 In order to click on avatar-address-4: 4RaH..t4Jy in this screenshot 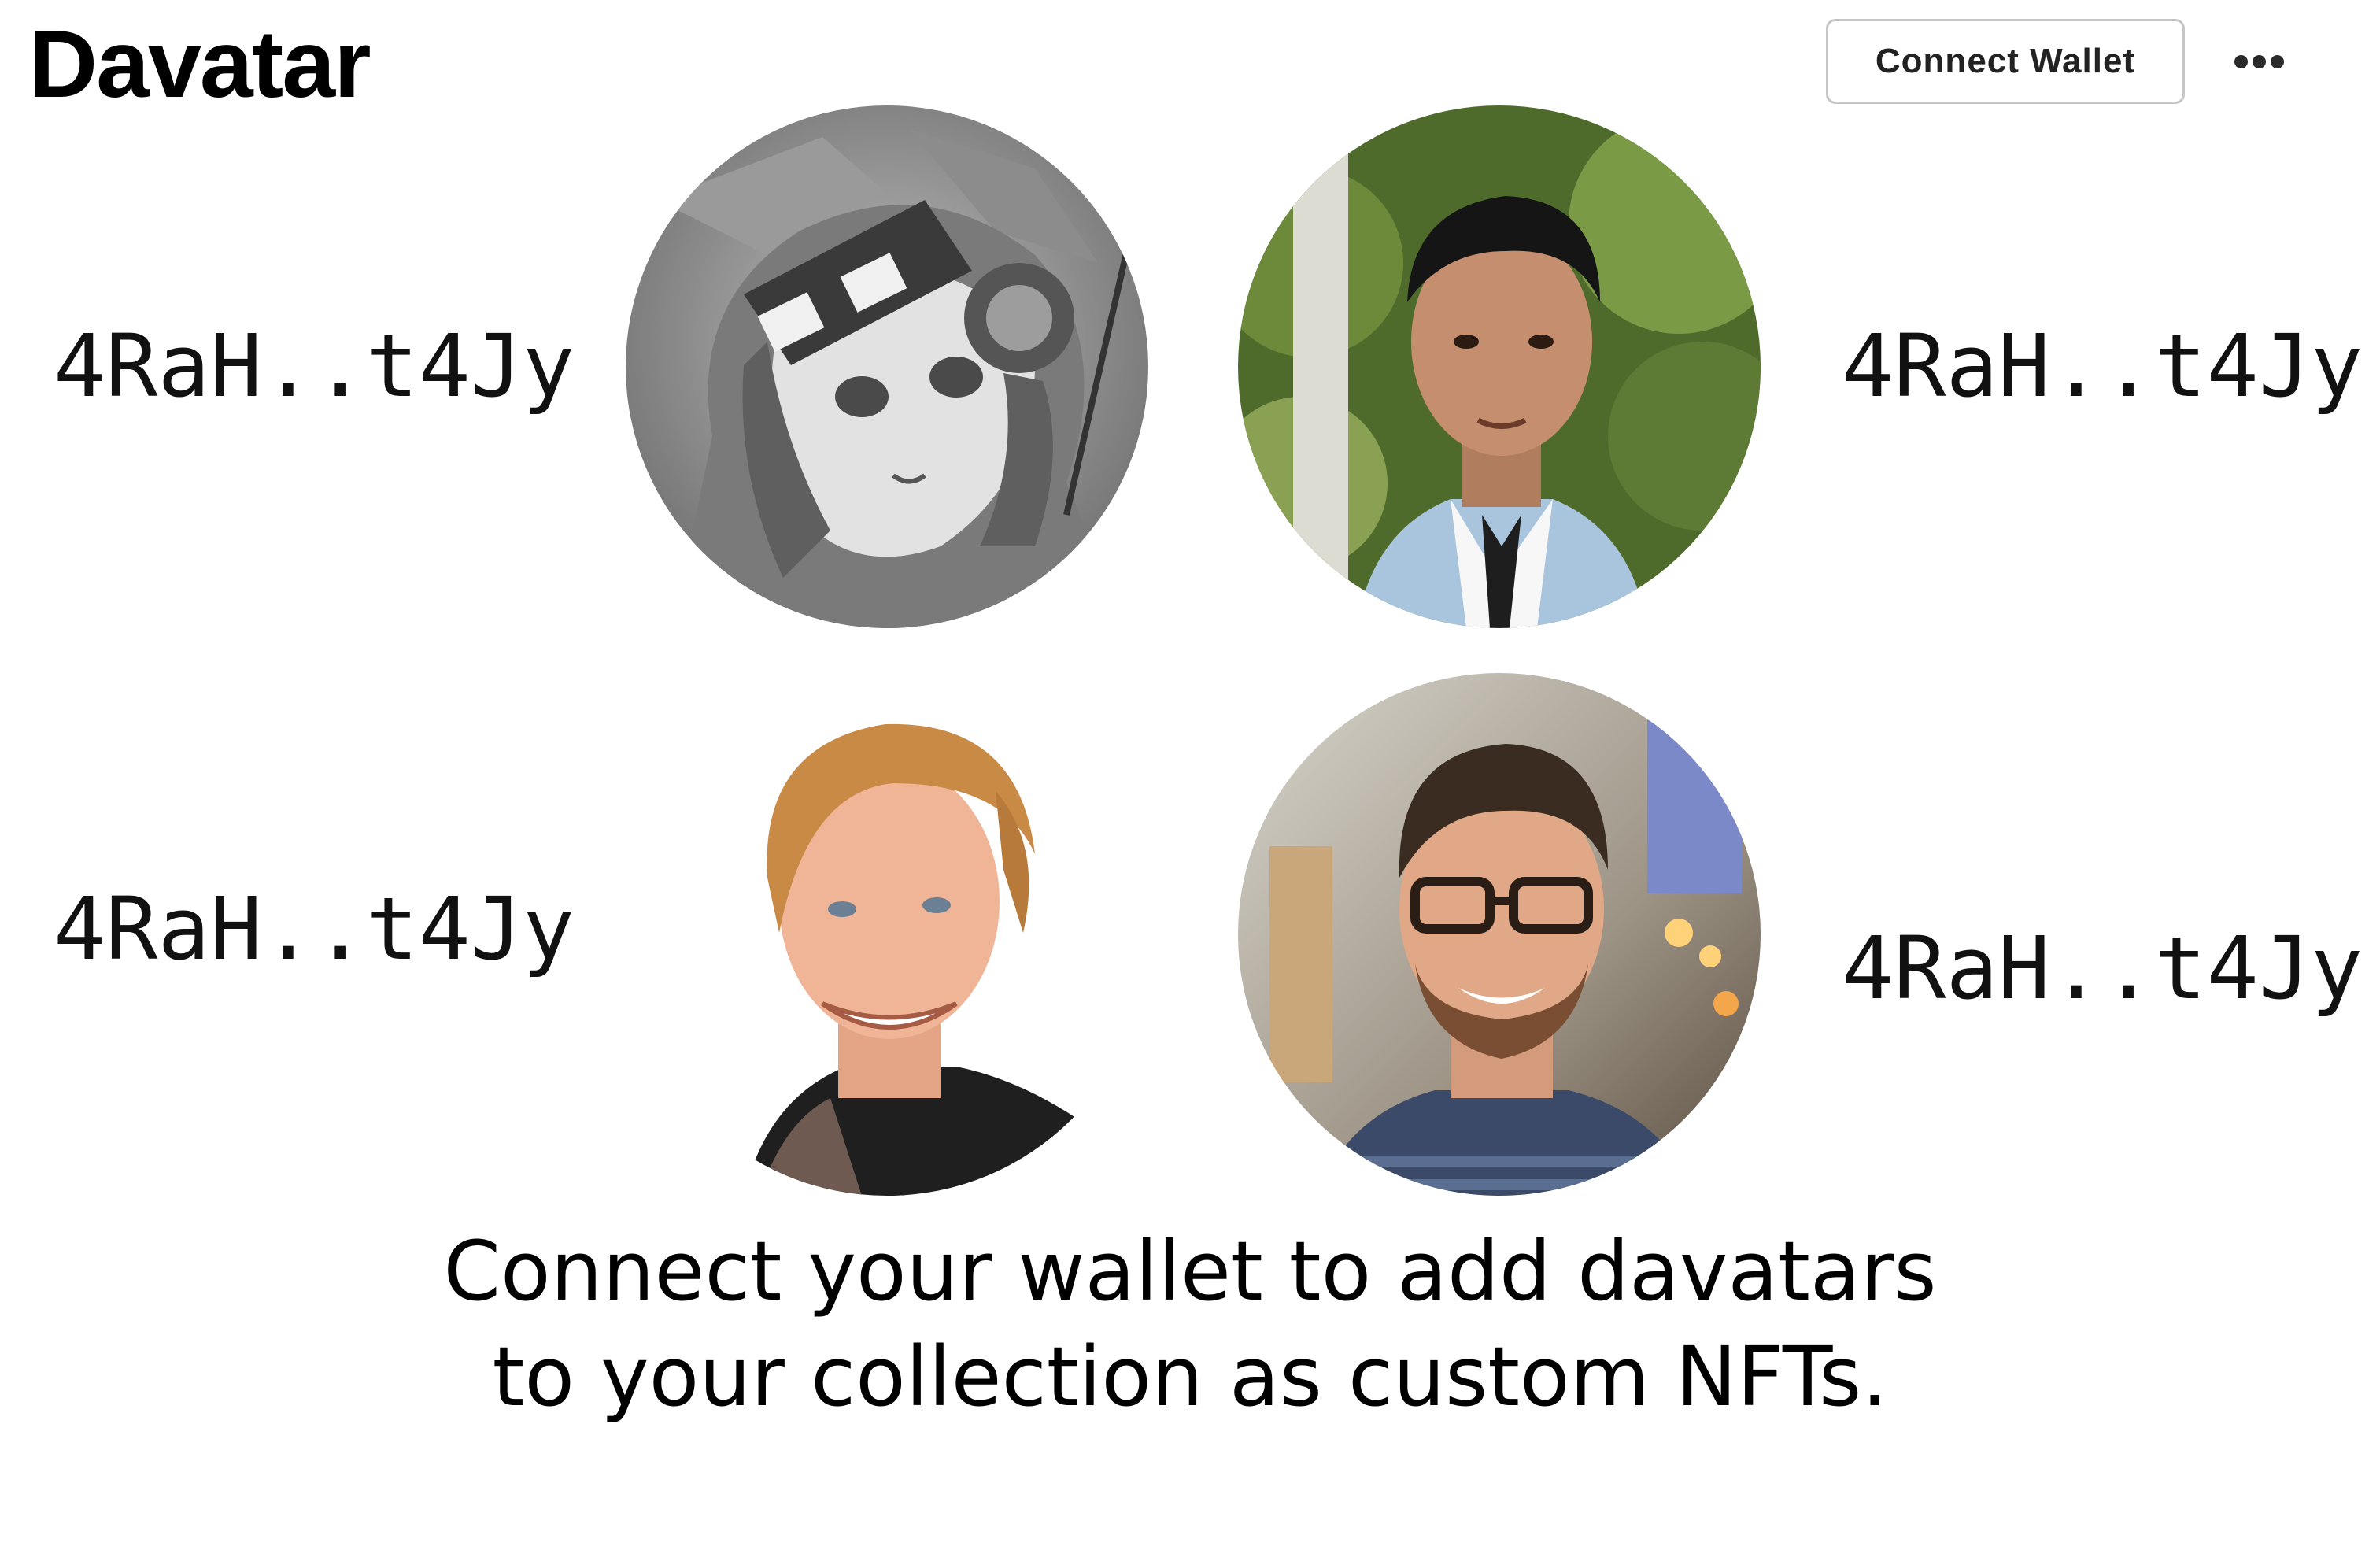, I will do `click(2102, 968)`.